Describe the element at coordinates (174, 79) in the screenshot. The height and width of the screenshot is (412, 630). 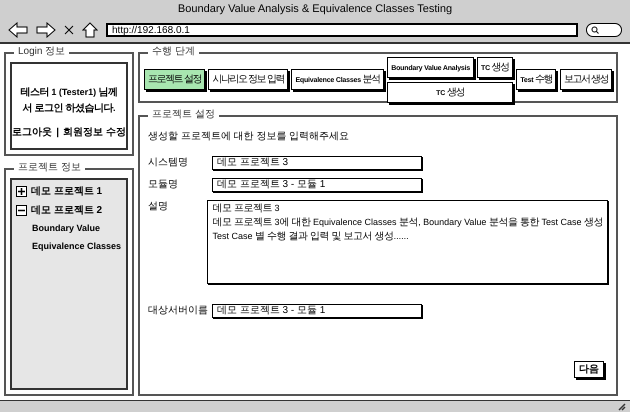
I see `step-button: 프로젝트 설정` at that location.